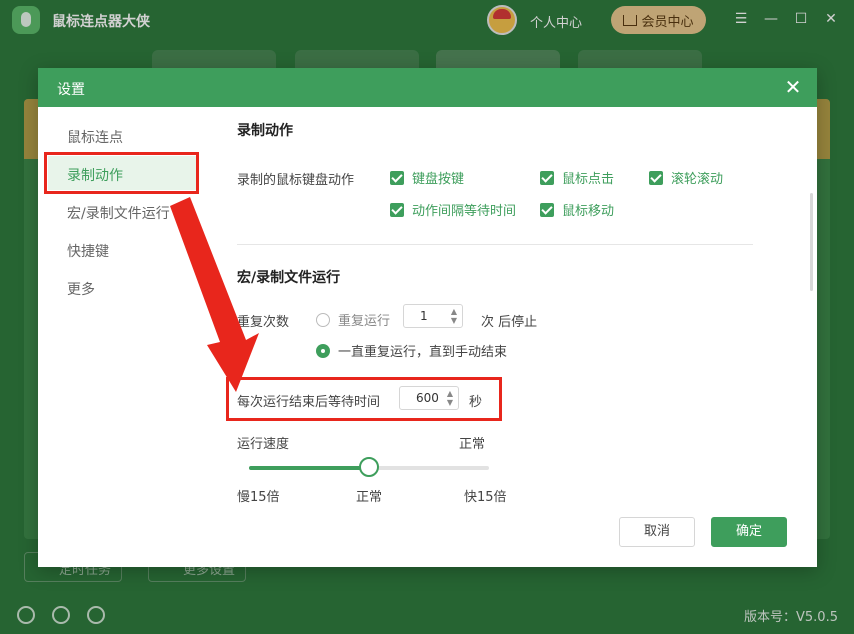 Image resolution: width=854 pixels, height=634 pixels. I want to click on checkbox-label: 鼠标移动, so click(588, 211).